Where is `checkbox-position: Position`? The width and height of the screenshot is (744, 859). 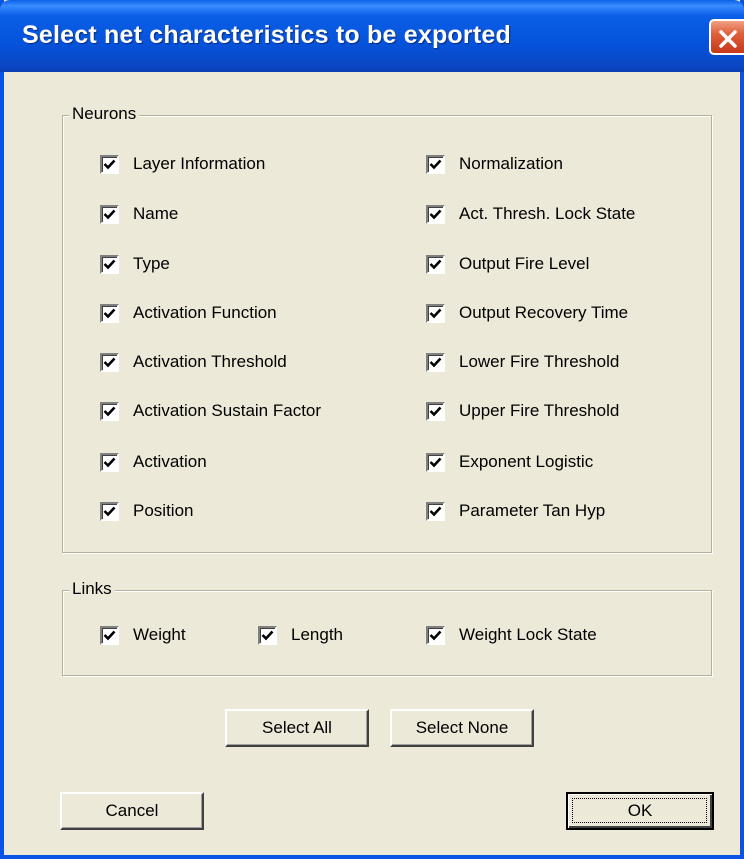 checkbox-position: Position is located at coordinates (146, 511).